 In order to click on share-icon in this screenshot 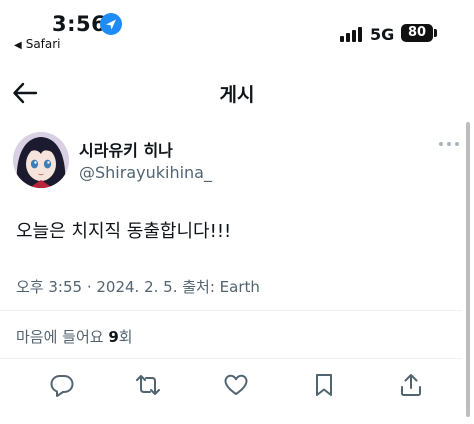, I will do `click(411, 385)`.